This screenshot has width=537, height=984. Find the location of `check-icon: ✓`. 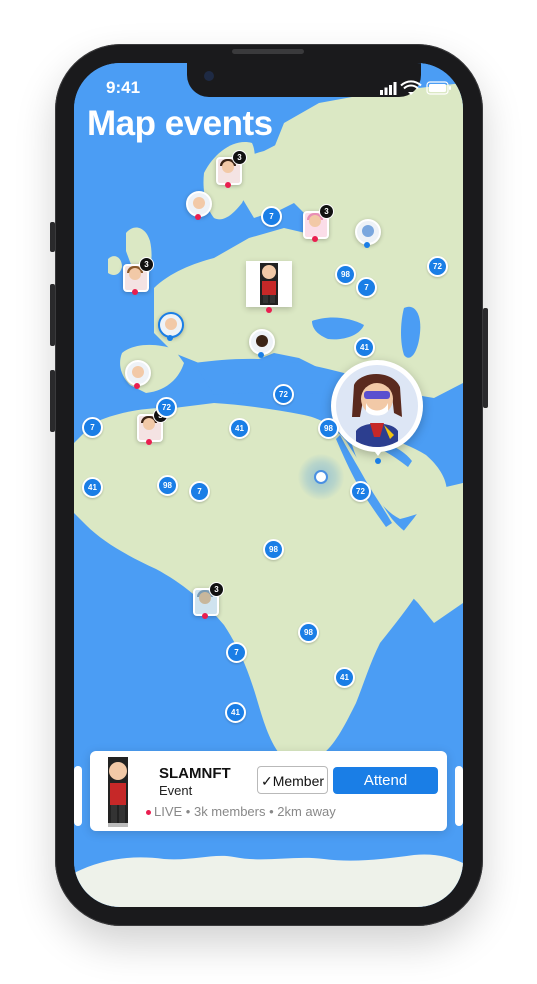

check-icon: ✓ is located at coordinates (266, 781).